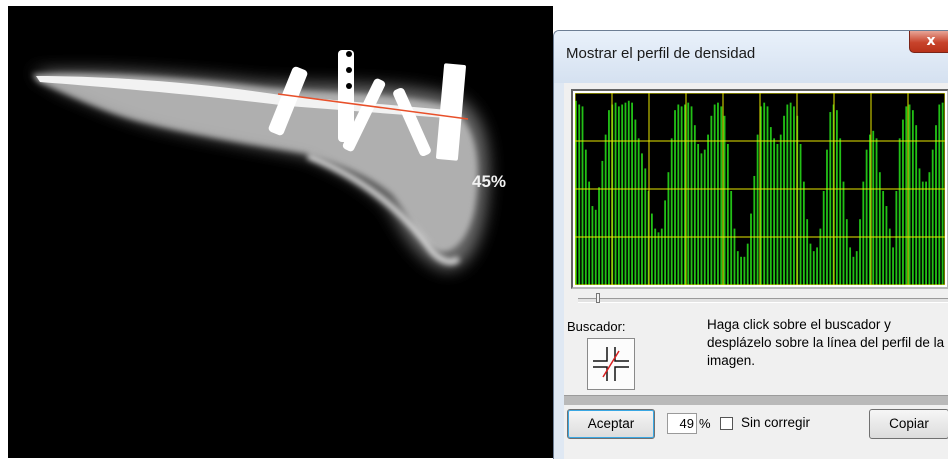 This screenshot has height=459, width=948. Describe the element at coordinates (776, 422) in the screenshot. I see `uncorrected-label: Sin corregir` at that location.